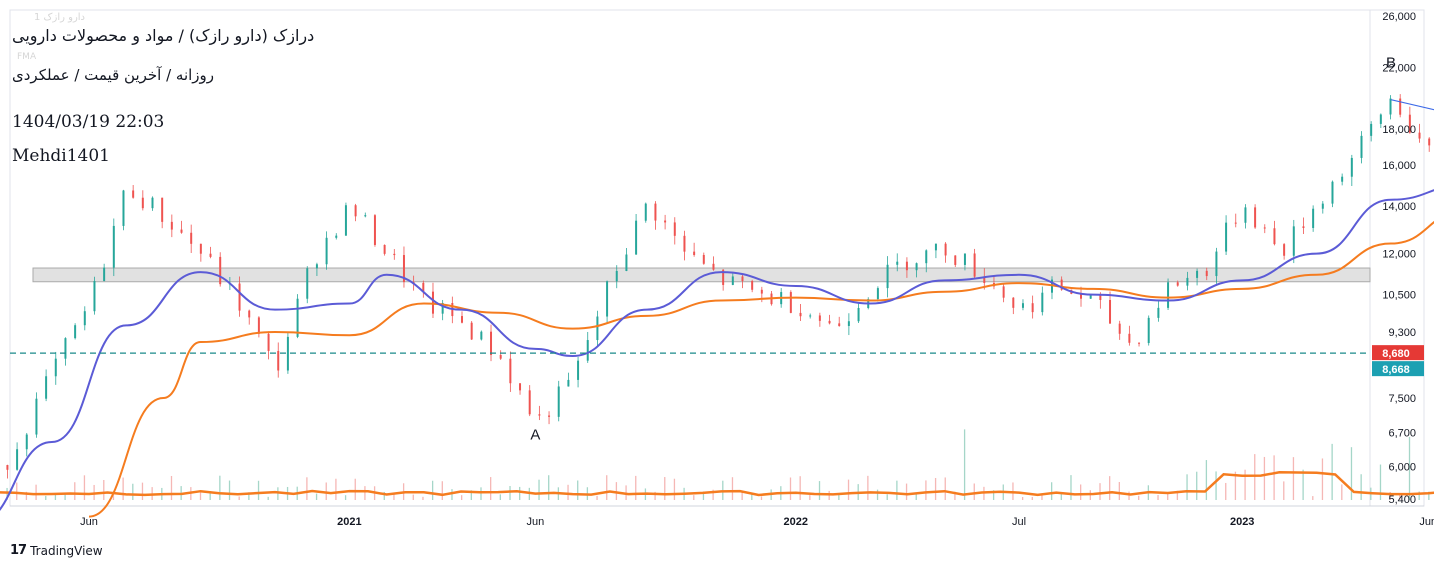 This screenshot has height=570, width=1434. I want to click on y-tick-label: 5,400, so click(1402, 500).